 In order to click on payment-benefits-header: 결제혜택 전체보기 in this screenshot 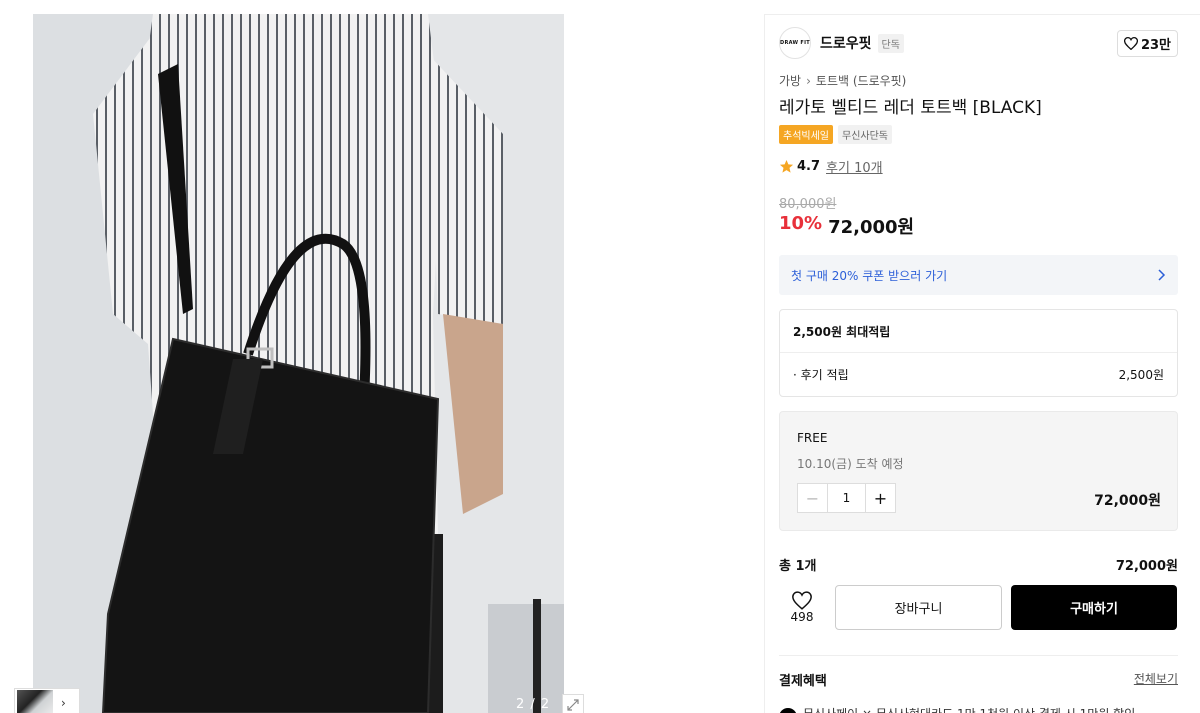, I will do `click(978, 679)`.